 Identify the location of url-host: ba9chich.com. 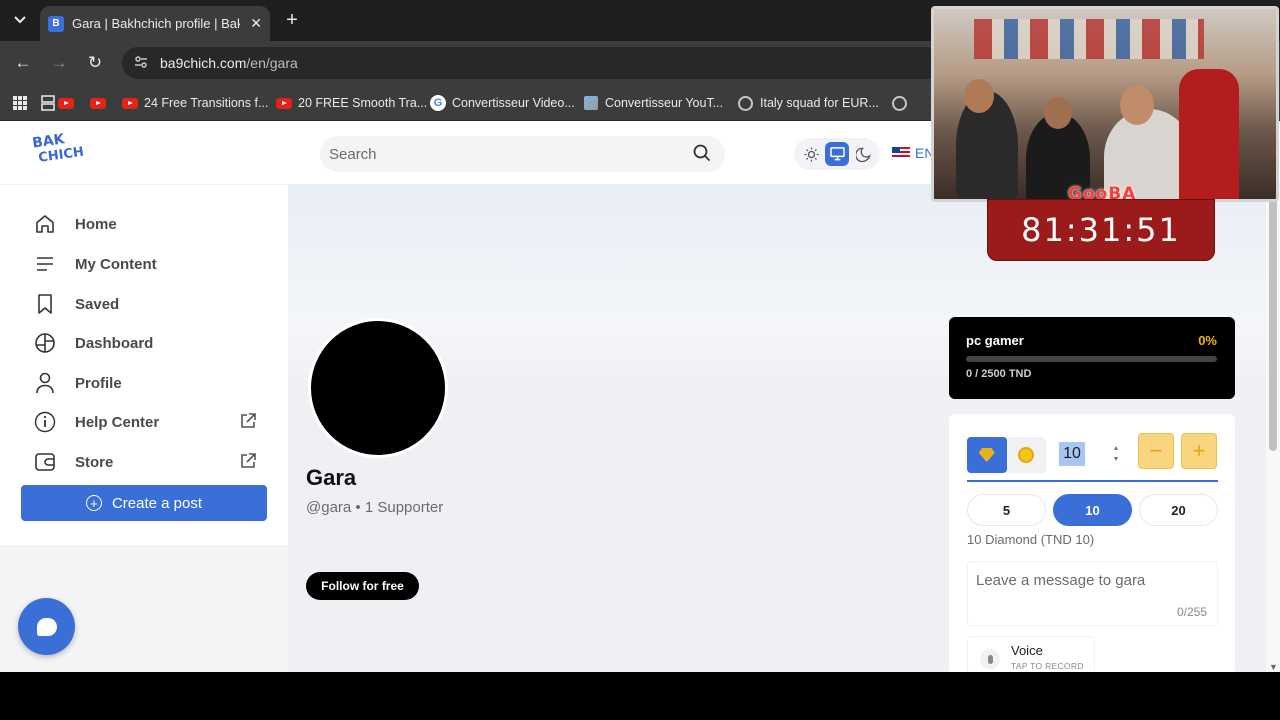
(203, 63).